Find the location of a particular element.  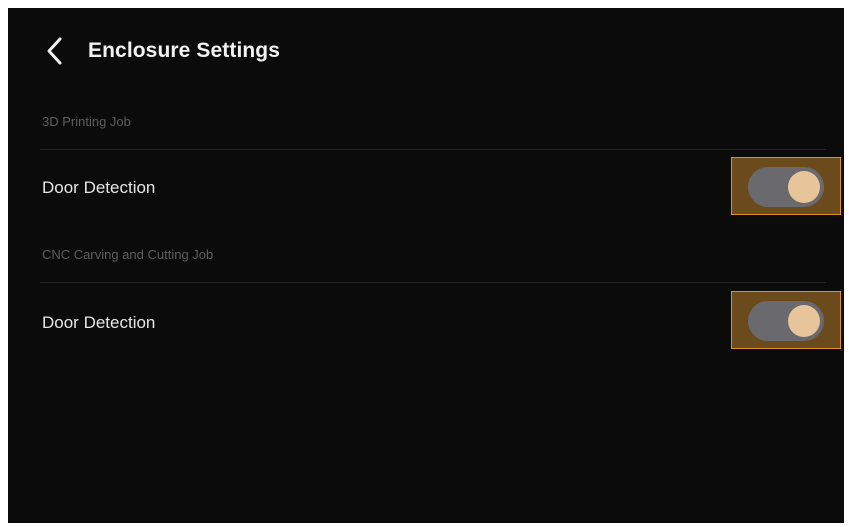

door-detection-toggle-3d is located at coordinates (786, 186).